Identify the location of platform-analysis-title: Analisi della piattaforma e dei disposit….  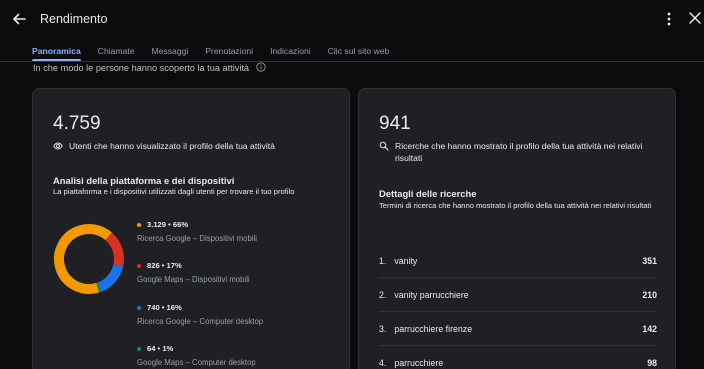
(144, 180).